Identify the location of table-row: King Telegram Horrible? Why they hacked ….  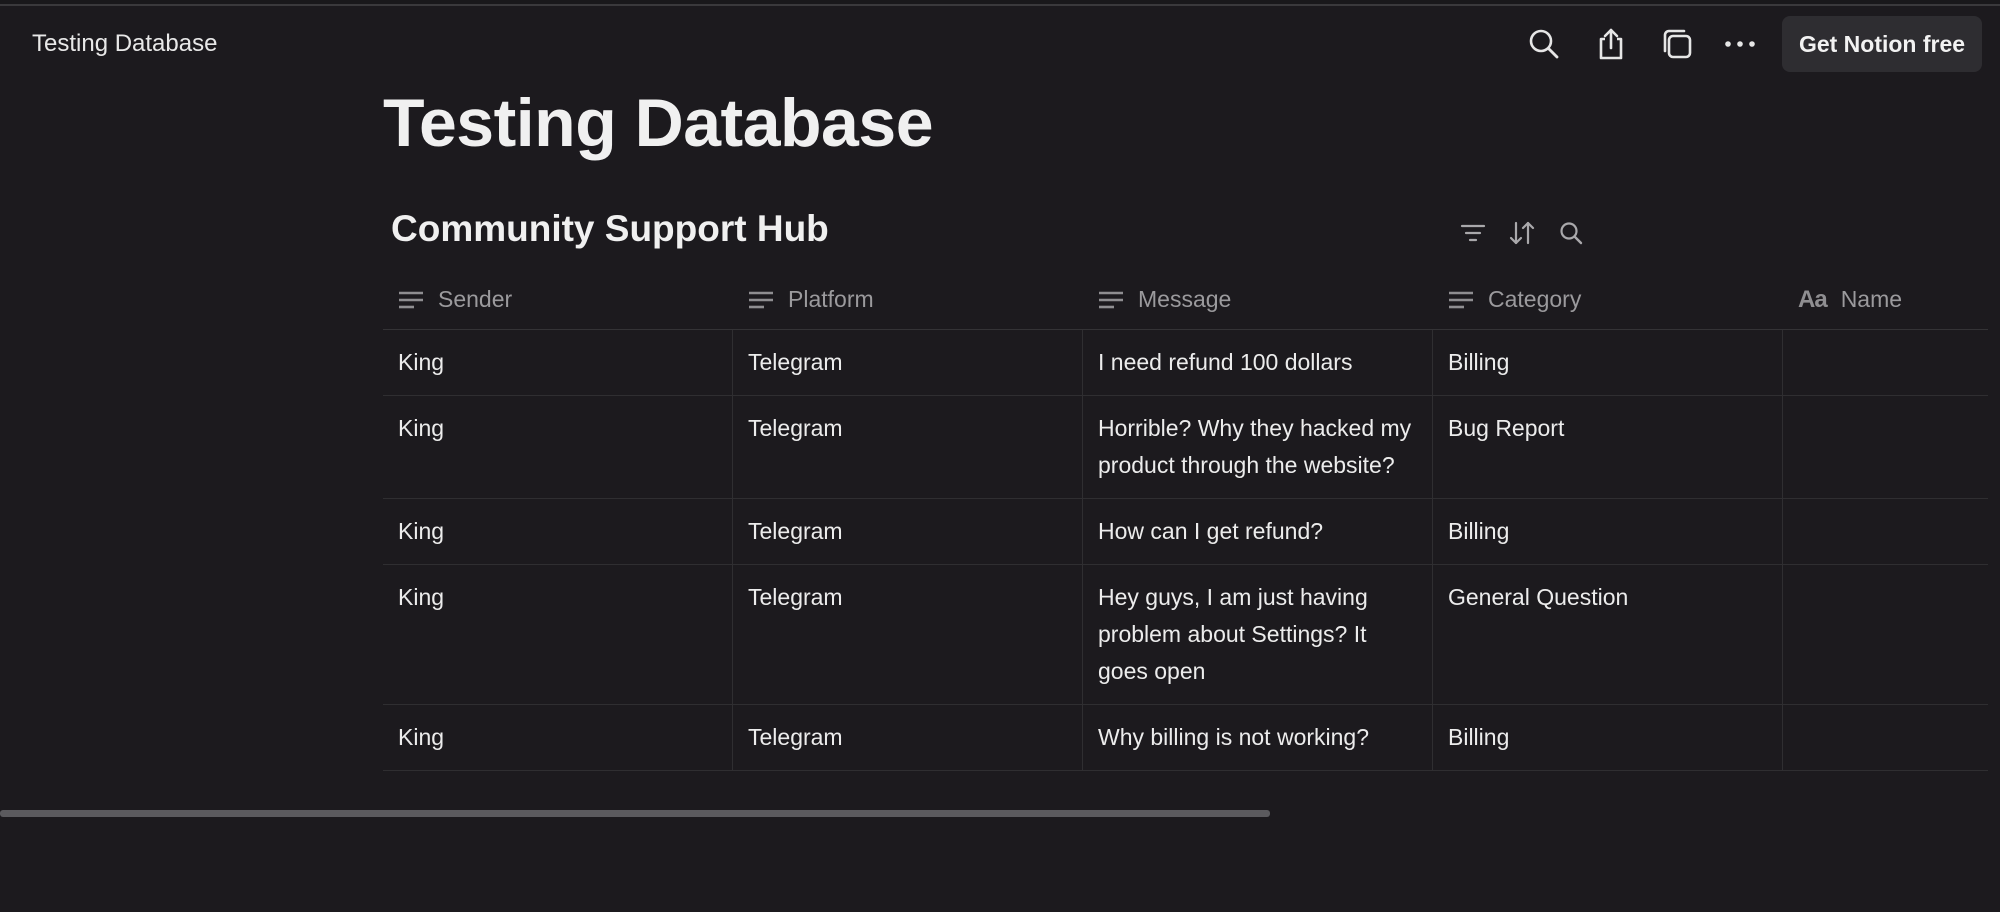
(1185, 447).